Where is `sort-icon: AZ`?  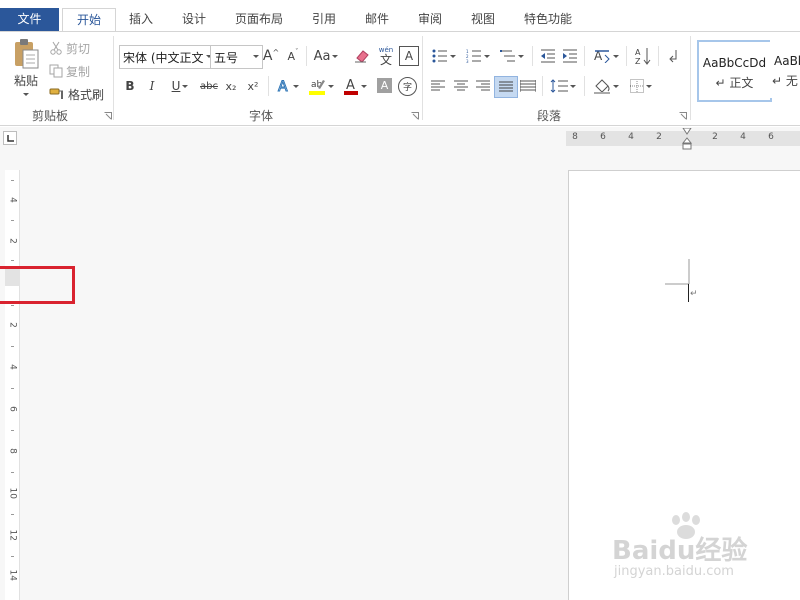 sort-icon: AZ is located at coordinates (643, 56).